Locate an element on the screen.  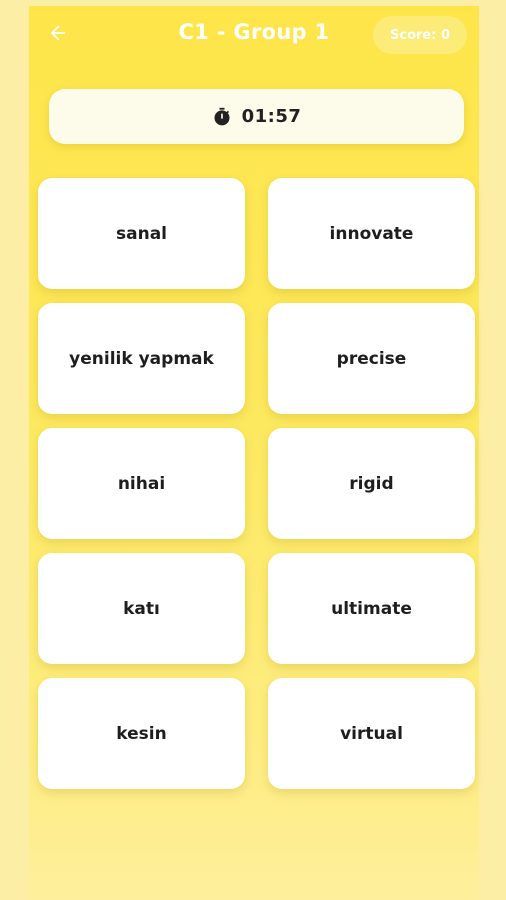
timer-bar: 01:57 is located at coordinates (256, 116).